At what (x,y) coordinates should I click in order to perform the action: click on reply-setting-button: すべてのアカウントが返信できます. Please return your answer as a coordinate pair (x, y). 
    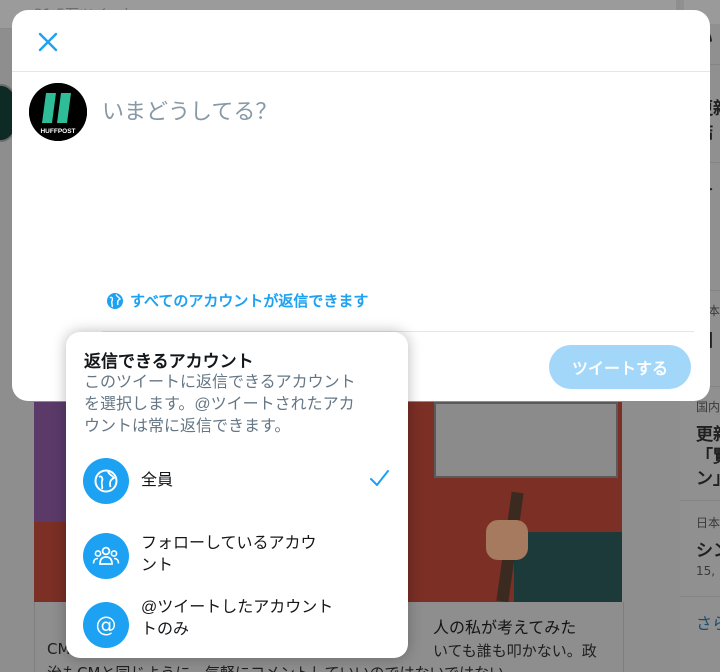
    Looking at the image, I should click on (237, 300).